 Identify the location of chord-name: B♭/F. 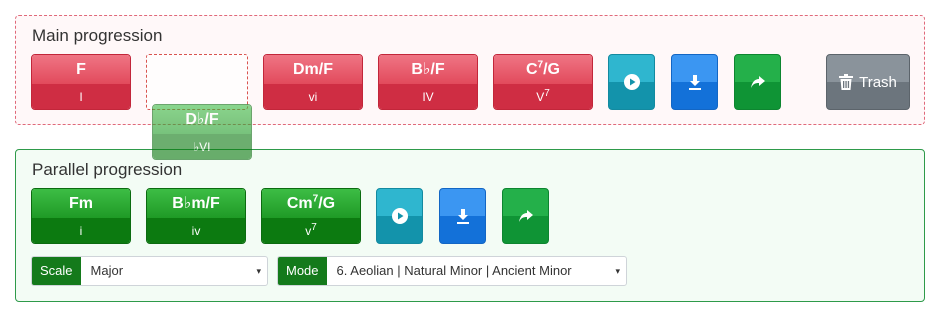
(428, 69).